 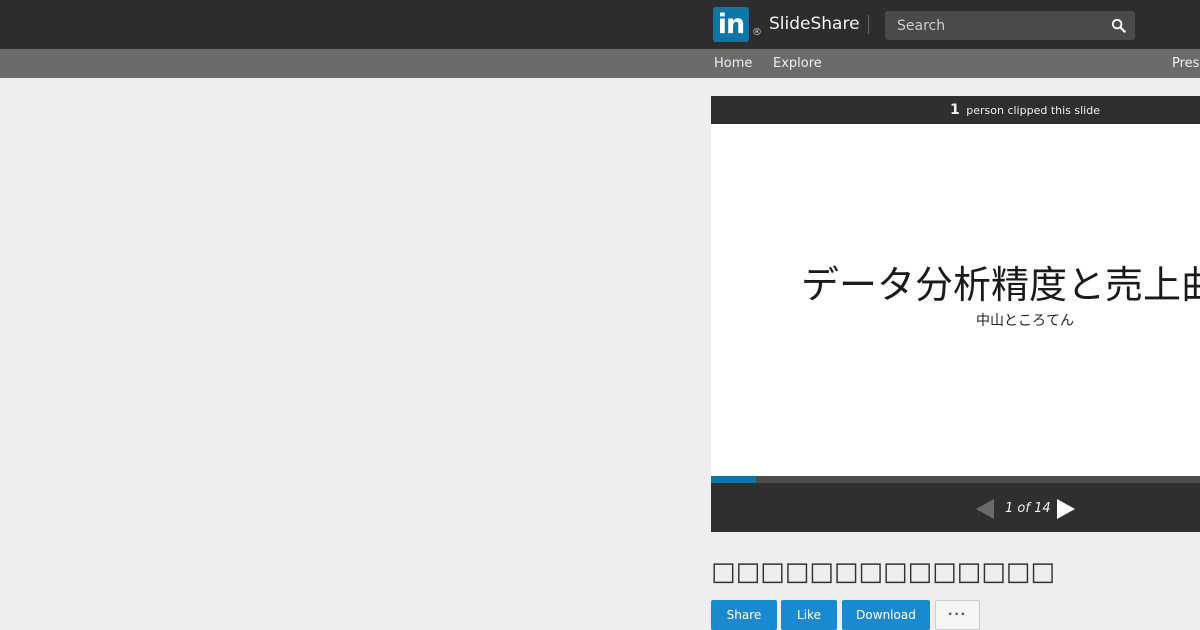 I want to click on linkedin-logo-icon: in, so click(x=731, y=24).